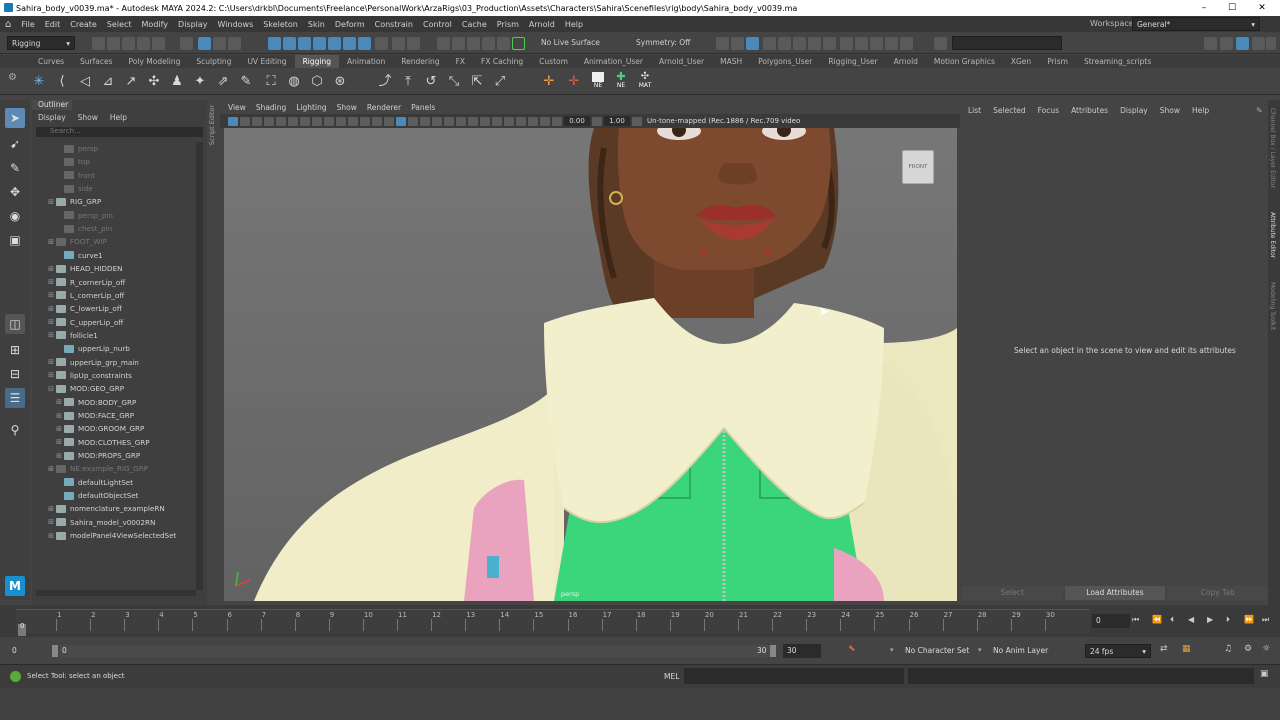 Image resolution: width=1280 pixels, height=720 pixels. Describe the element at coordinates (213, 61) in the screenshot. I see `shelf-tab-sculpting: Sculpting` at that location.